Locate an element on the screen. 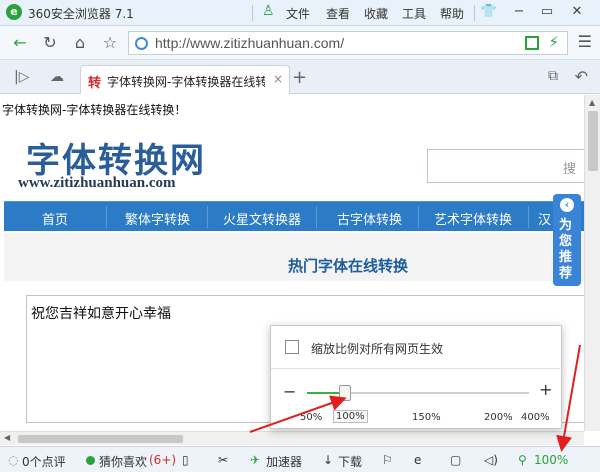  recommend-side-tab: ‹ 为您推荐 is located at coordinates (567, 240).